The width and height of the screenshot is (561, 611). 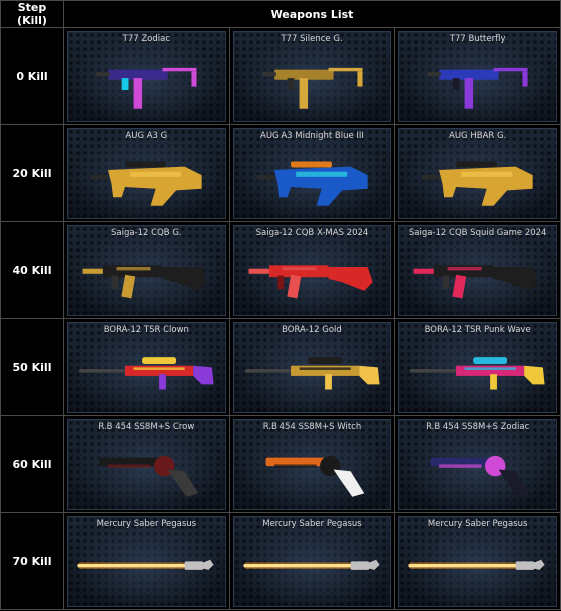 I want to click on weapon-card: Saiga-12 CQB Squid Game 2024, so click(x=477, y=270).